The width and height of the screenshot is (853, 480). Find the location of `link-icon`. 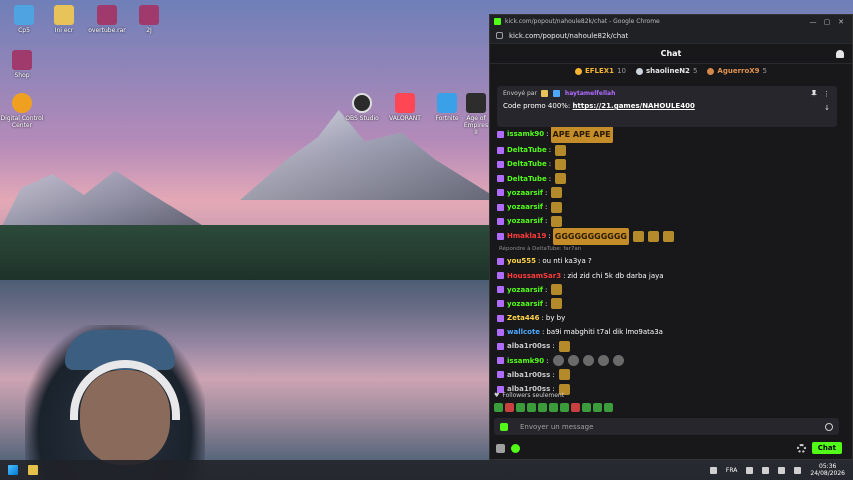

link-icon is located at coordinates (500, 448).